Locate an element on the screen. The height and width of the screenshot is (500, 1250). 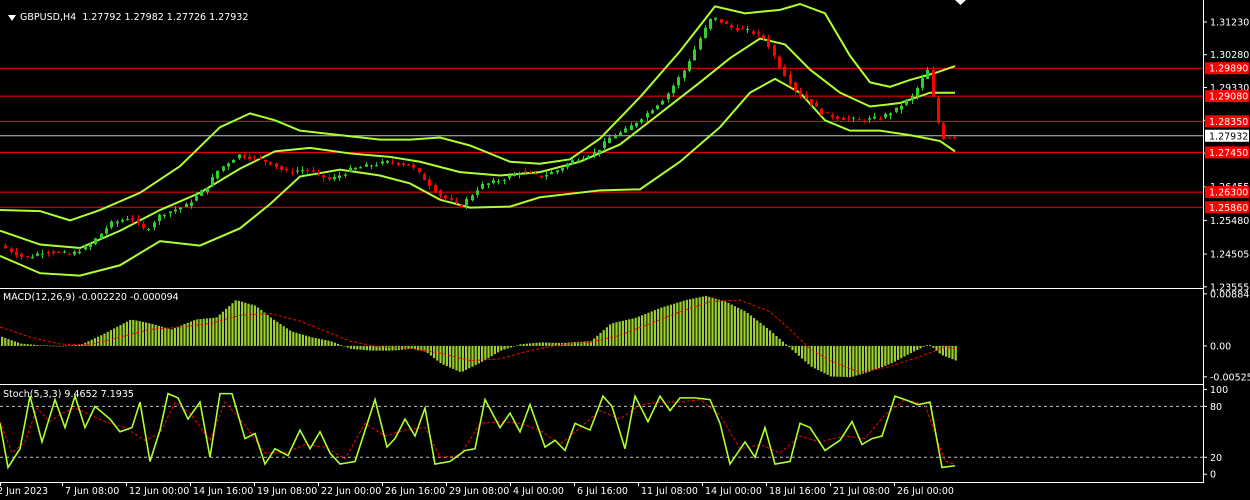
price-tick-label: 0.00 is located at coordinates (1220, 346).